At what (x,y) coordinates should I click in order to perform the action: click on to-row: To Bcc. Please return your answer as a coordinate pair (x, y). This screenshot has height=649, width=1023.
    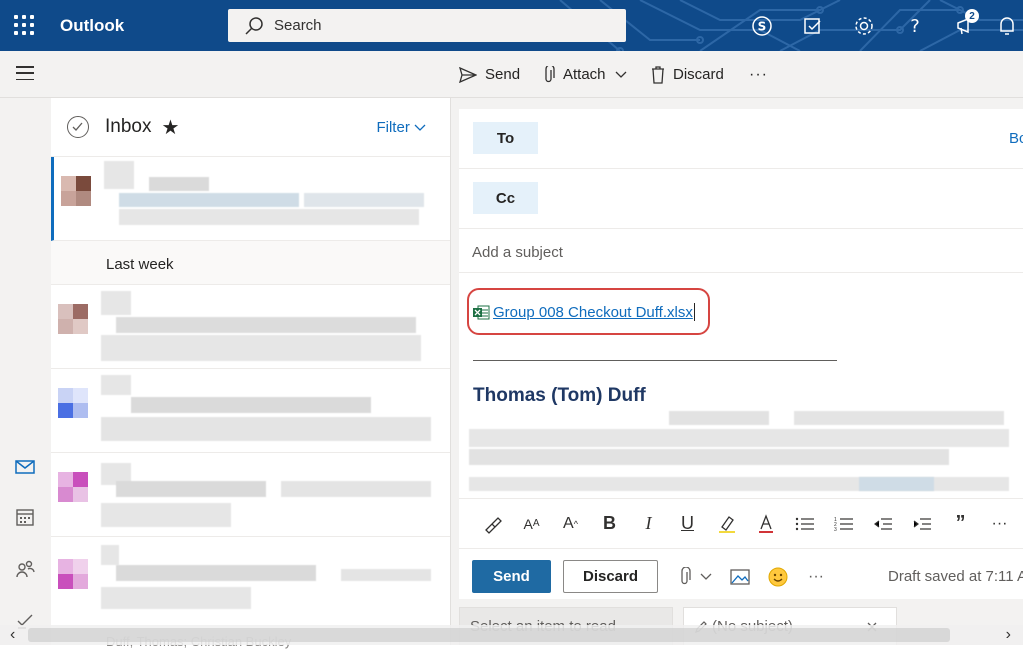
    Looking at the image, I should click on (741, 139).